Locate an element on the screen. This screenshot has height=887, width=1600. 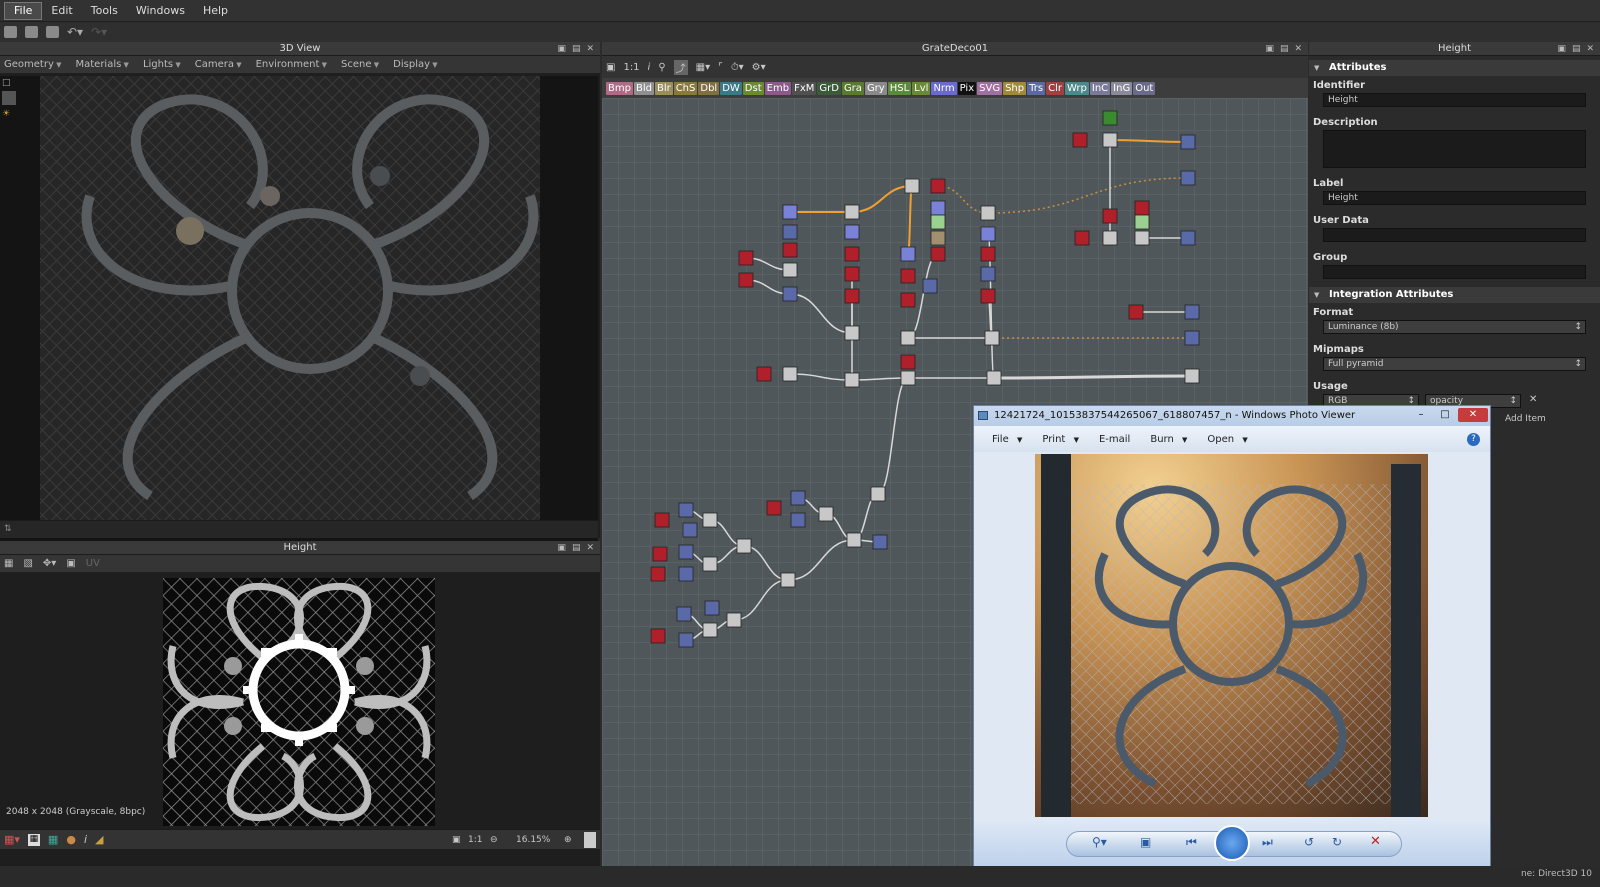
rotate-left-icon: ↺ is located at coordinates (1309, 842).